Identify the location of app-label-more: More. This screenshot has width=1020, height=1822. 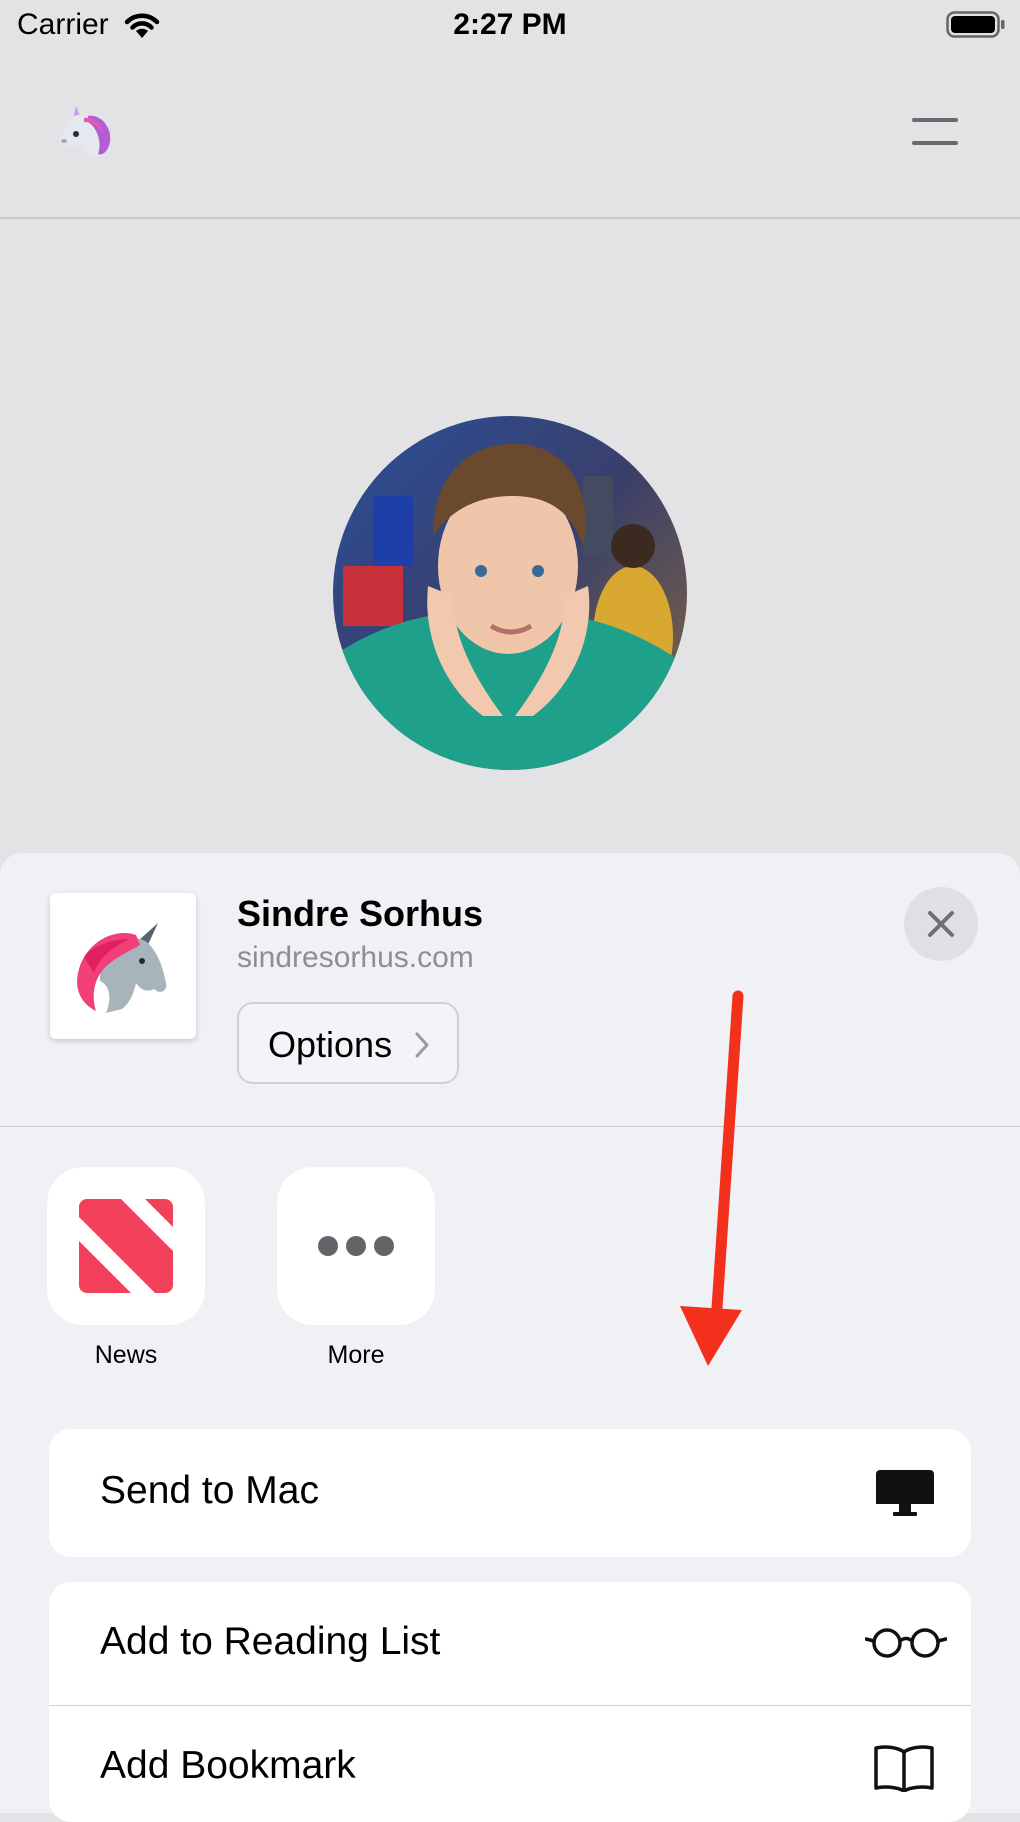
(356, 1355).